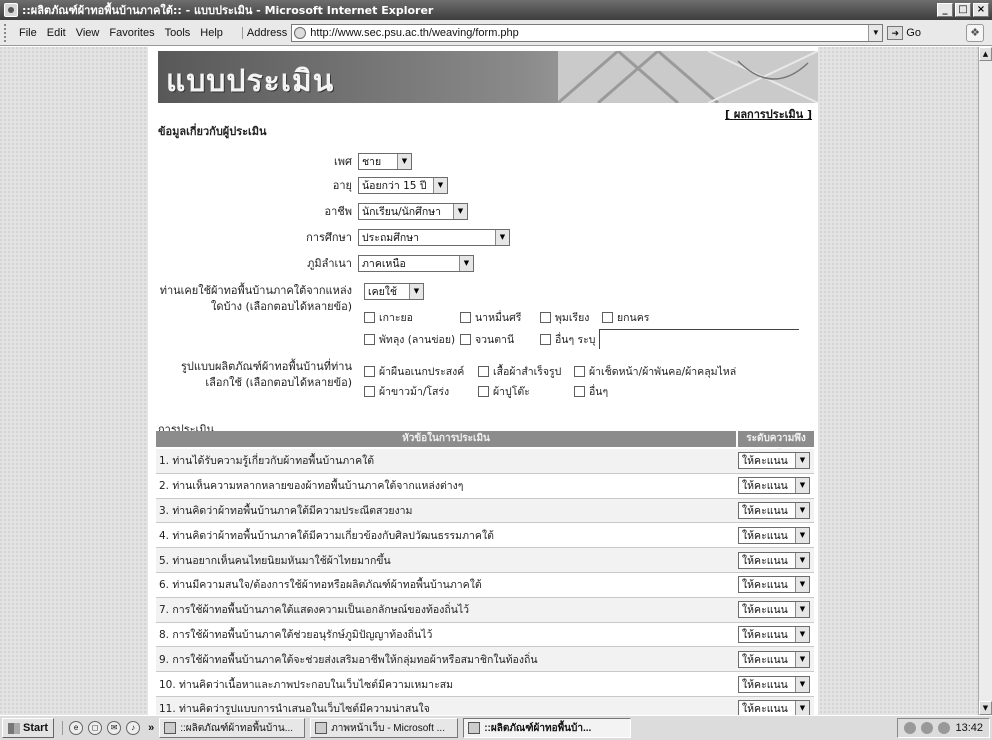 This screenshot has height=740, width=992. Describe the element at coordinates (969, 728) in the screenshot. I see `clock: 13:42` at that location.